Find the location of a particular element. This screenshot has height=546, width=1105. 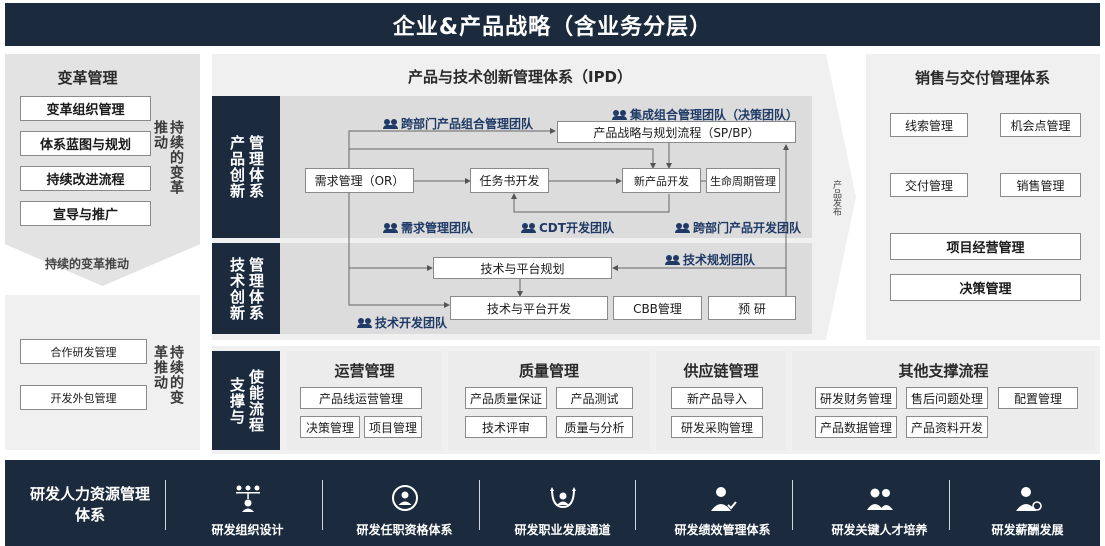

support-label-b: 支撑与 is located at coordinates (237, 400).